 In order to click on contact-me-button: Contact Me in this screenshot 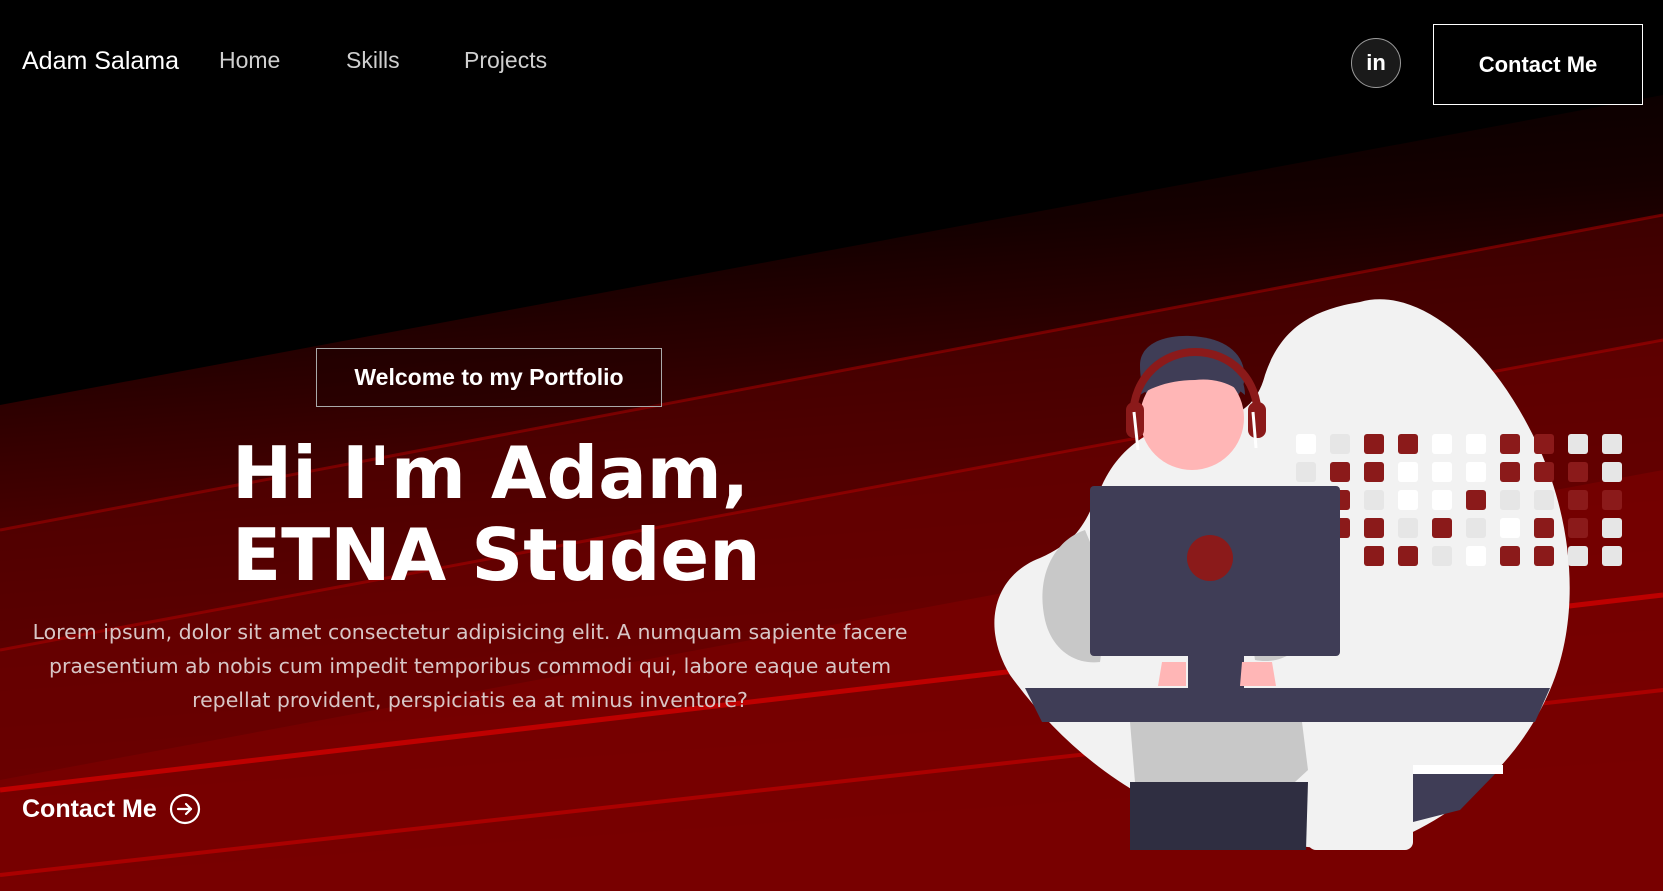, I will do `click(1538, 64)`.